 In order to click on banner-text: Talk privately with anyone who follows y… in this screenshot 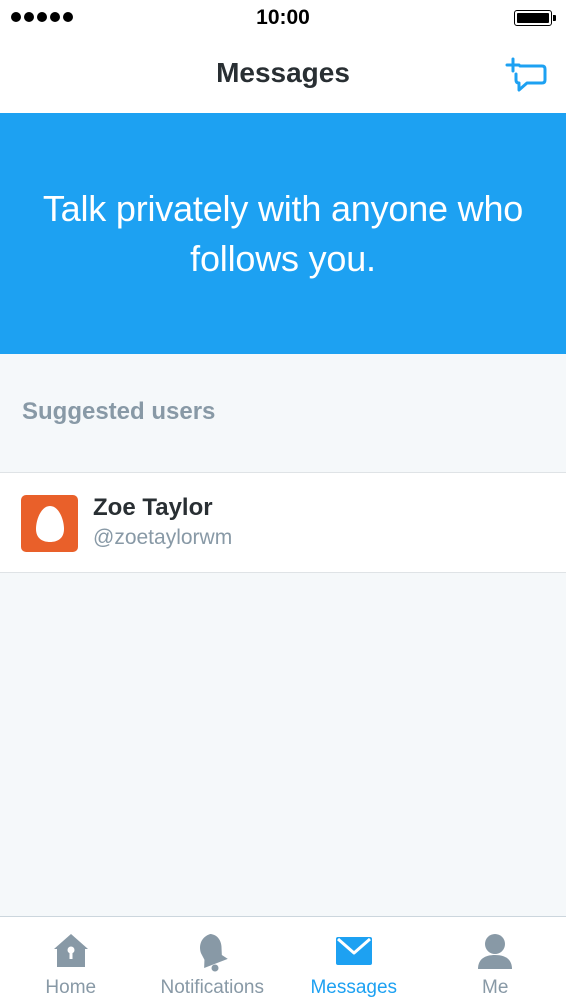, I will do `click(283, 233)`.